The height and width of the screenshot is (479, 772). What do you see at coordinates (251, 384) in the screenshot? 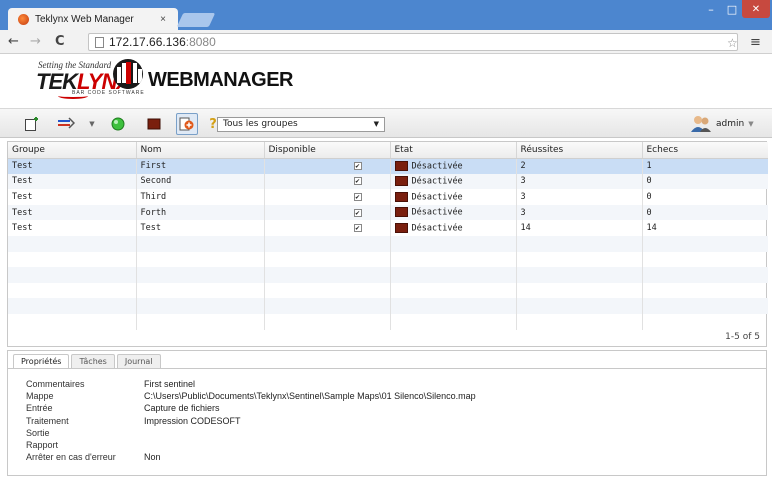
I see `property-row: Commentaires First sentinel` at bounding box center [251, 384].